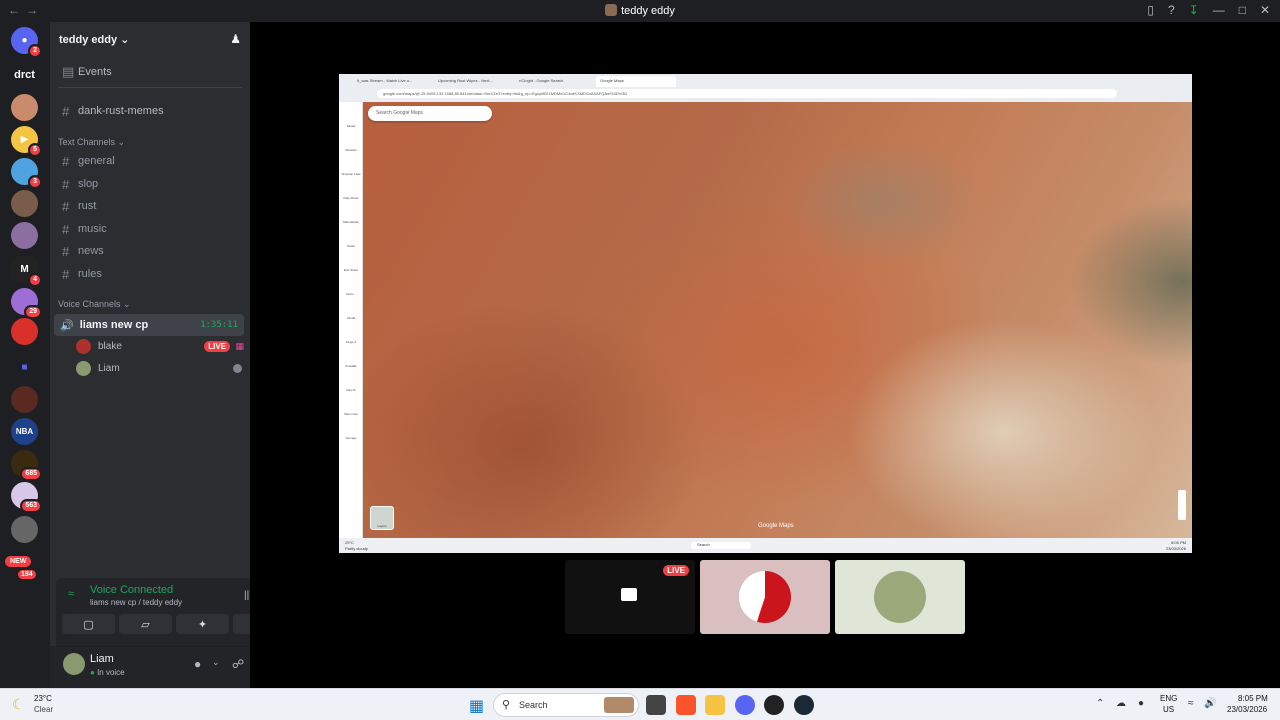 This screenshot has height=720, width=1280. What do you see at coordinates (26, 271) in the screenshot?
I see `server-icon: M4` at bounding box center [26, 271].